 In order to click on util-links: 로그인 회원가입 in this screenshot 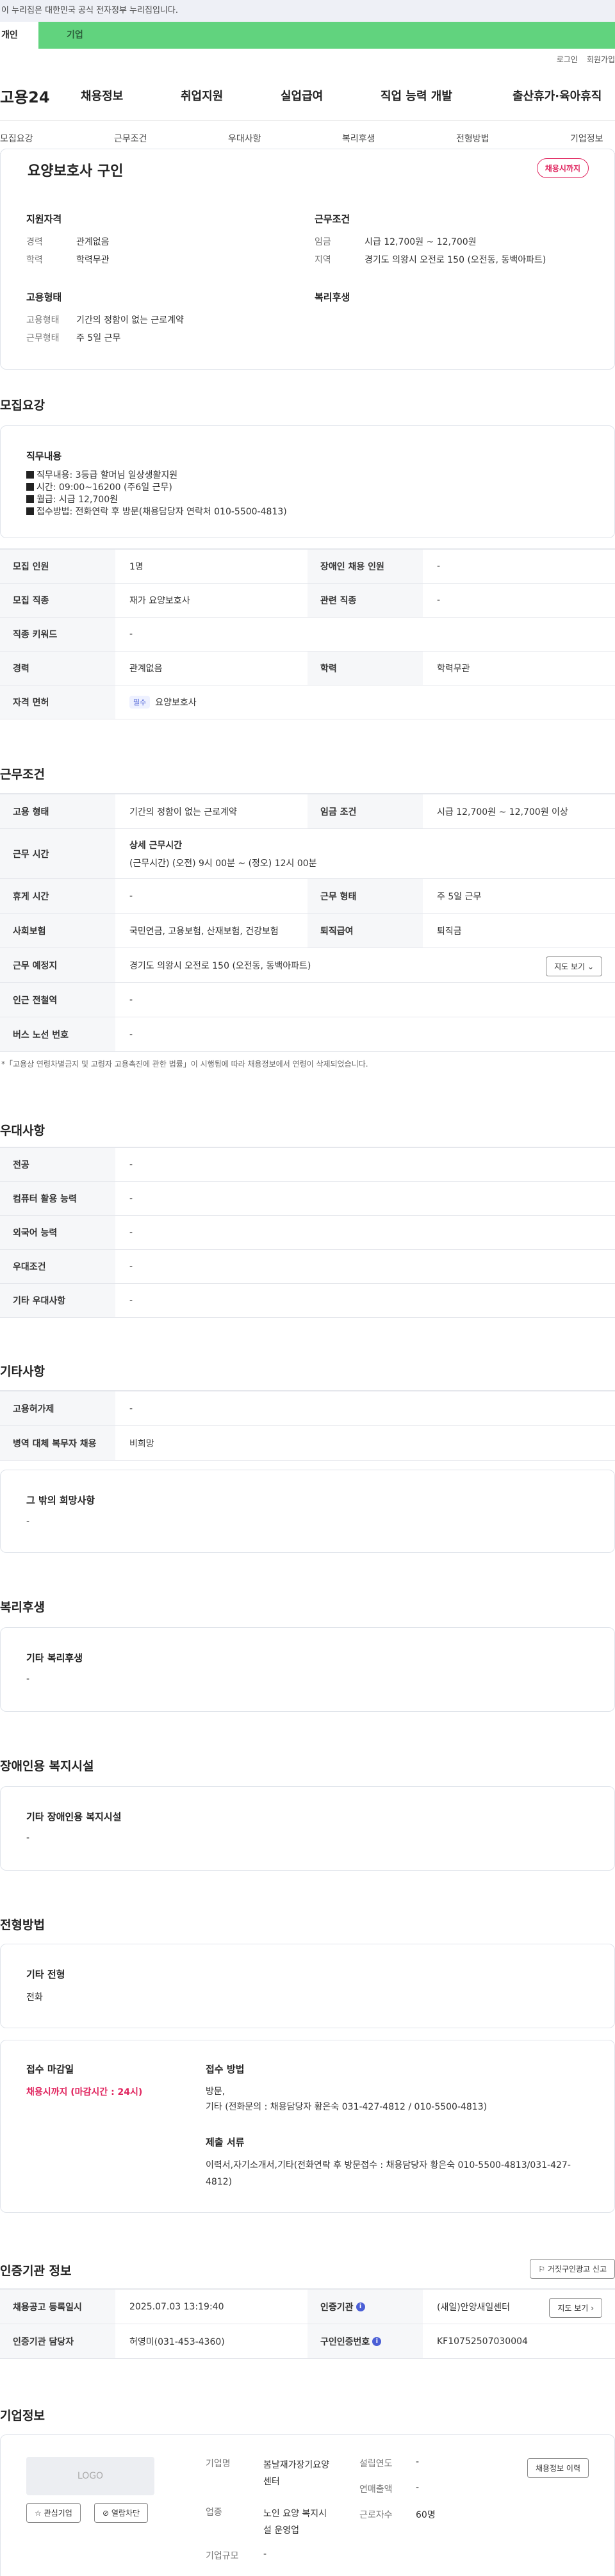, I will do `click(586, 59)`.